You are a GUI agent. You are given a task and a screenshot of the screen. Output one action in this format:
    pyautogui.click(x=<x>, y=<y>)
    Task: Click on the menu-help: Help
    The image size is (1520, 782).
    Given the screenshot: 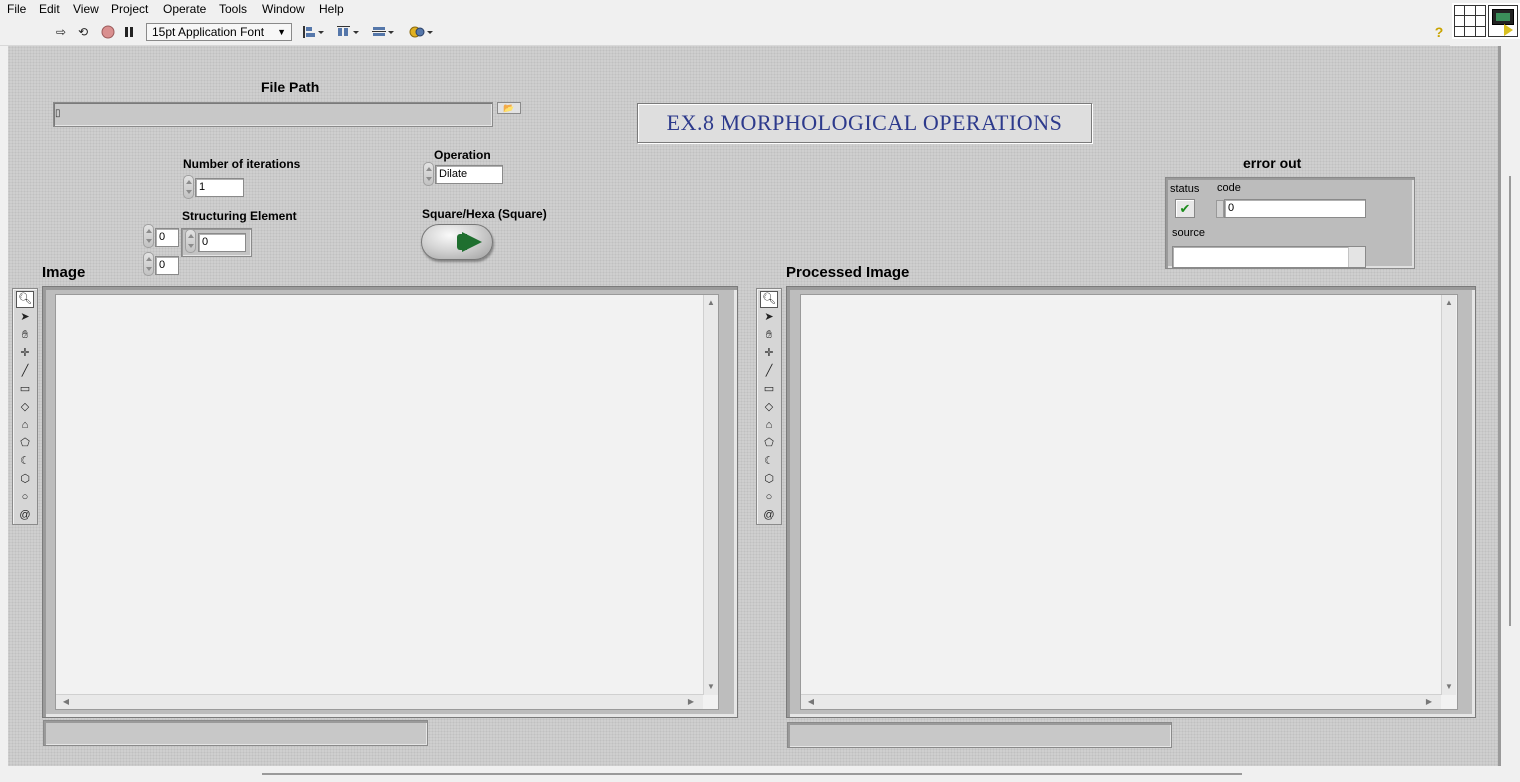 What is the action you would take?
    pyautogui.click(x=331, y=9)
    